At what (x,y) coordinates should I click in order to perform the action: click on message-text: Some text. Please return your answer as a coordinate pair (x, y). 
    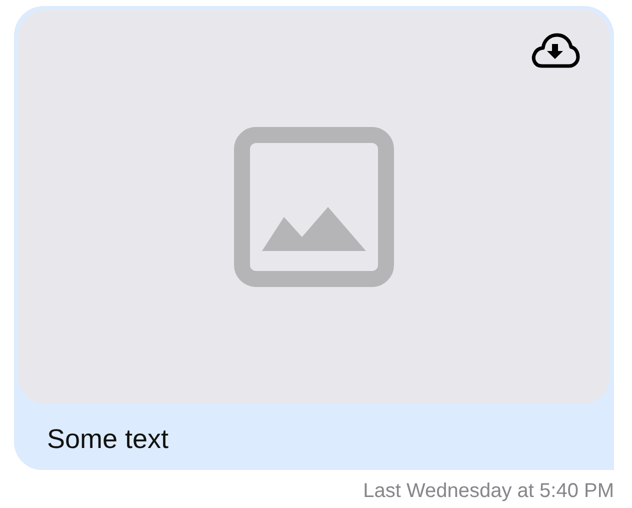
    Looking at the image, I should click on (108, 439).